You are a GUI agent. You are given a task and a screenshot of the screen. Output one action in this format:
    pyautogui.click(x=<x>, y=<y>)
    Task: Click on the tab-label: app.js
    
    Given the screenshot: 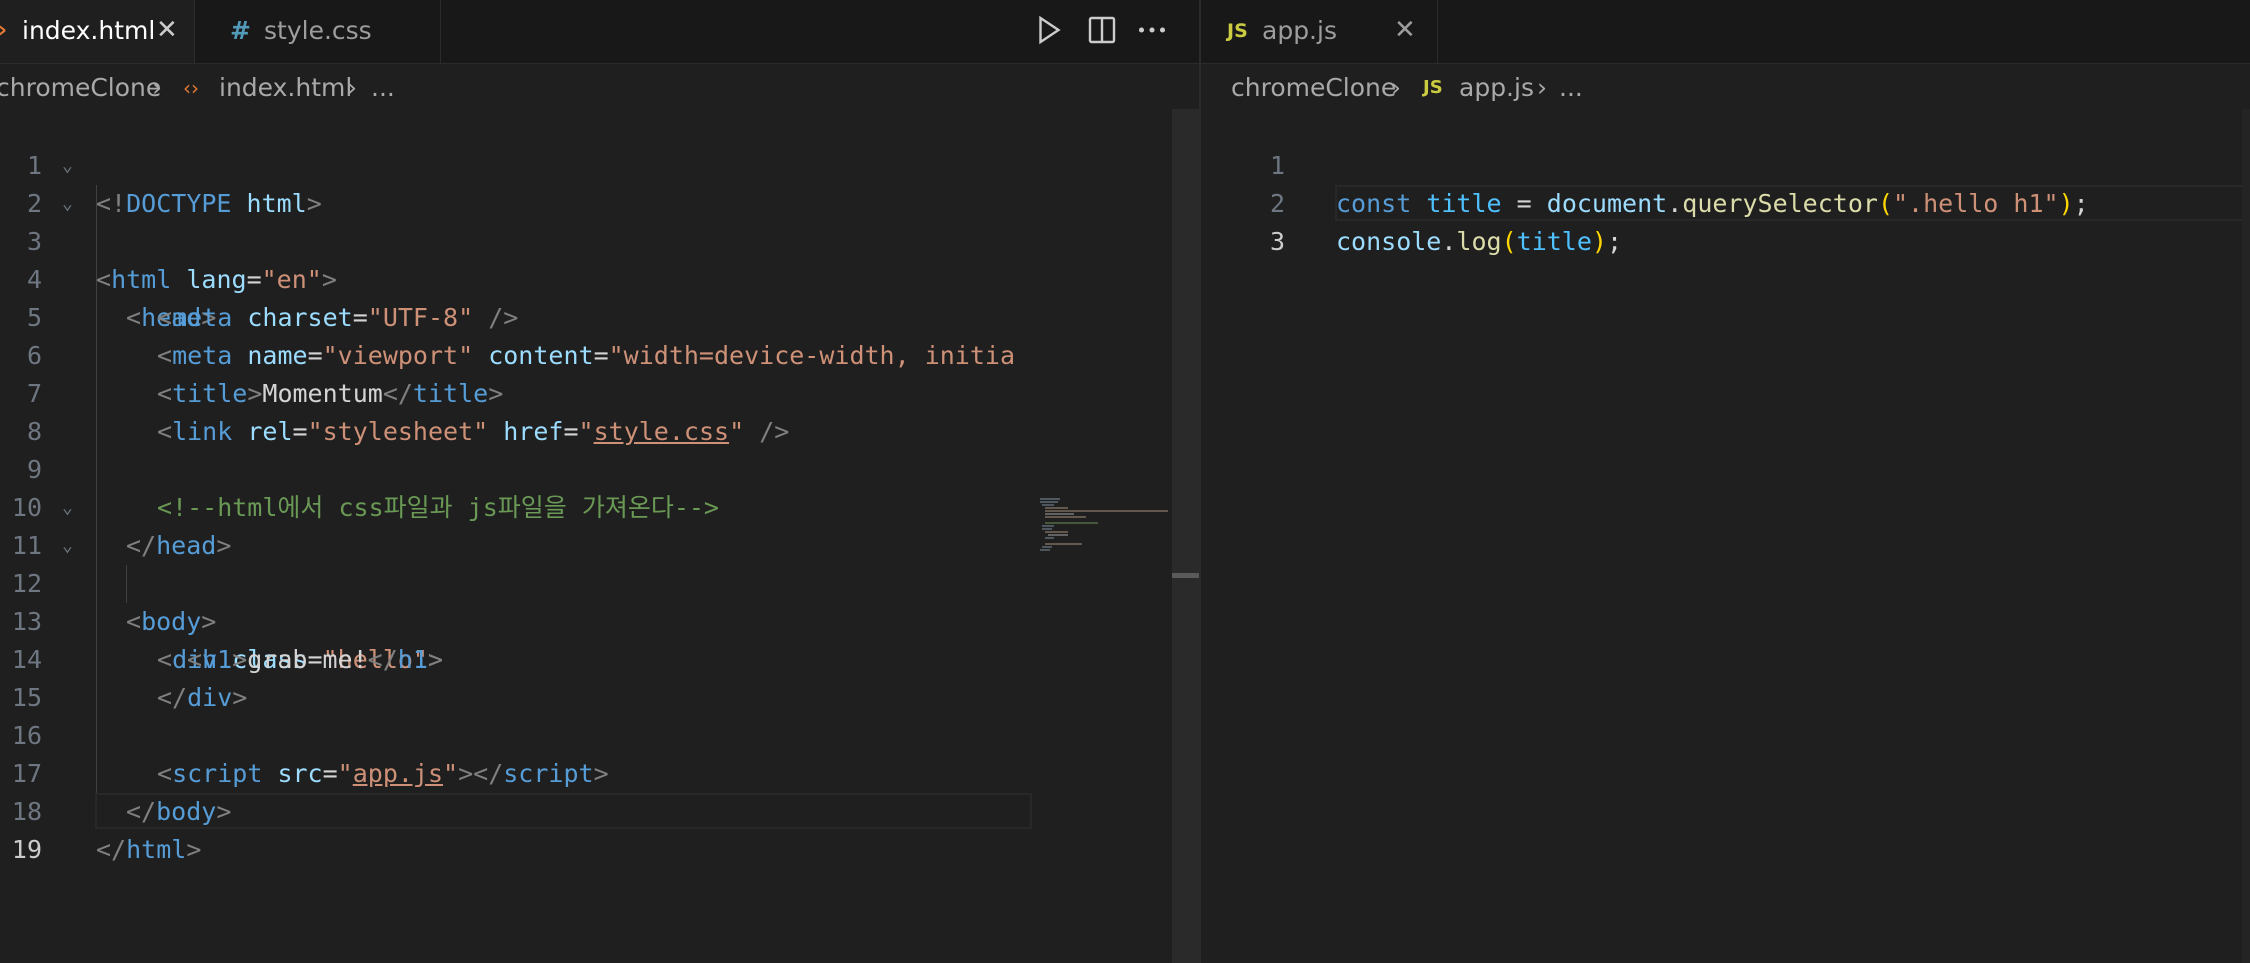 What is the action you would take?
    pyautogui.click(x=1299, y=30)
    